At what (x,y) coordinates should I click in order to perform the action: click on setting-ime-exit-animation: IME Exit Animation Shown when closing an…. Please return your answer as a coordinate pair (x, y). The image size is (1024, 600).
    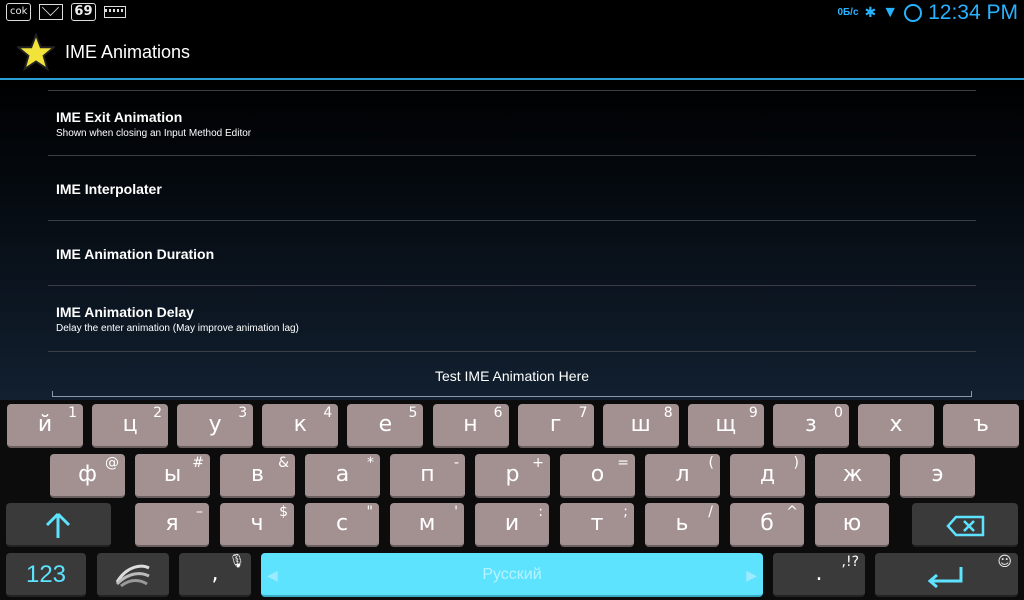
    Looking at the image, I should click on (512, 123).